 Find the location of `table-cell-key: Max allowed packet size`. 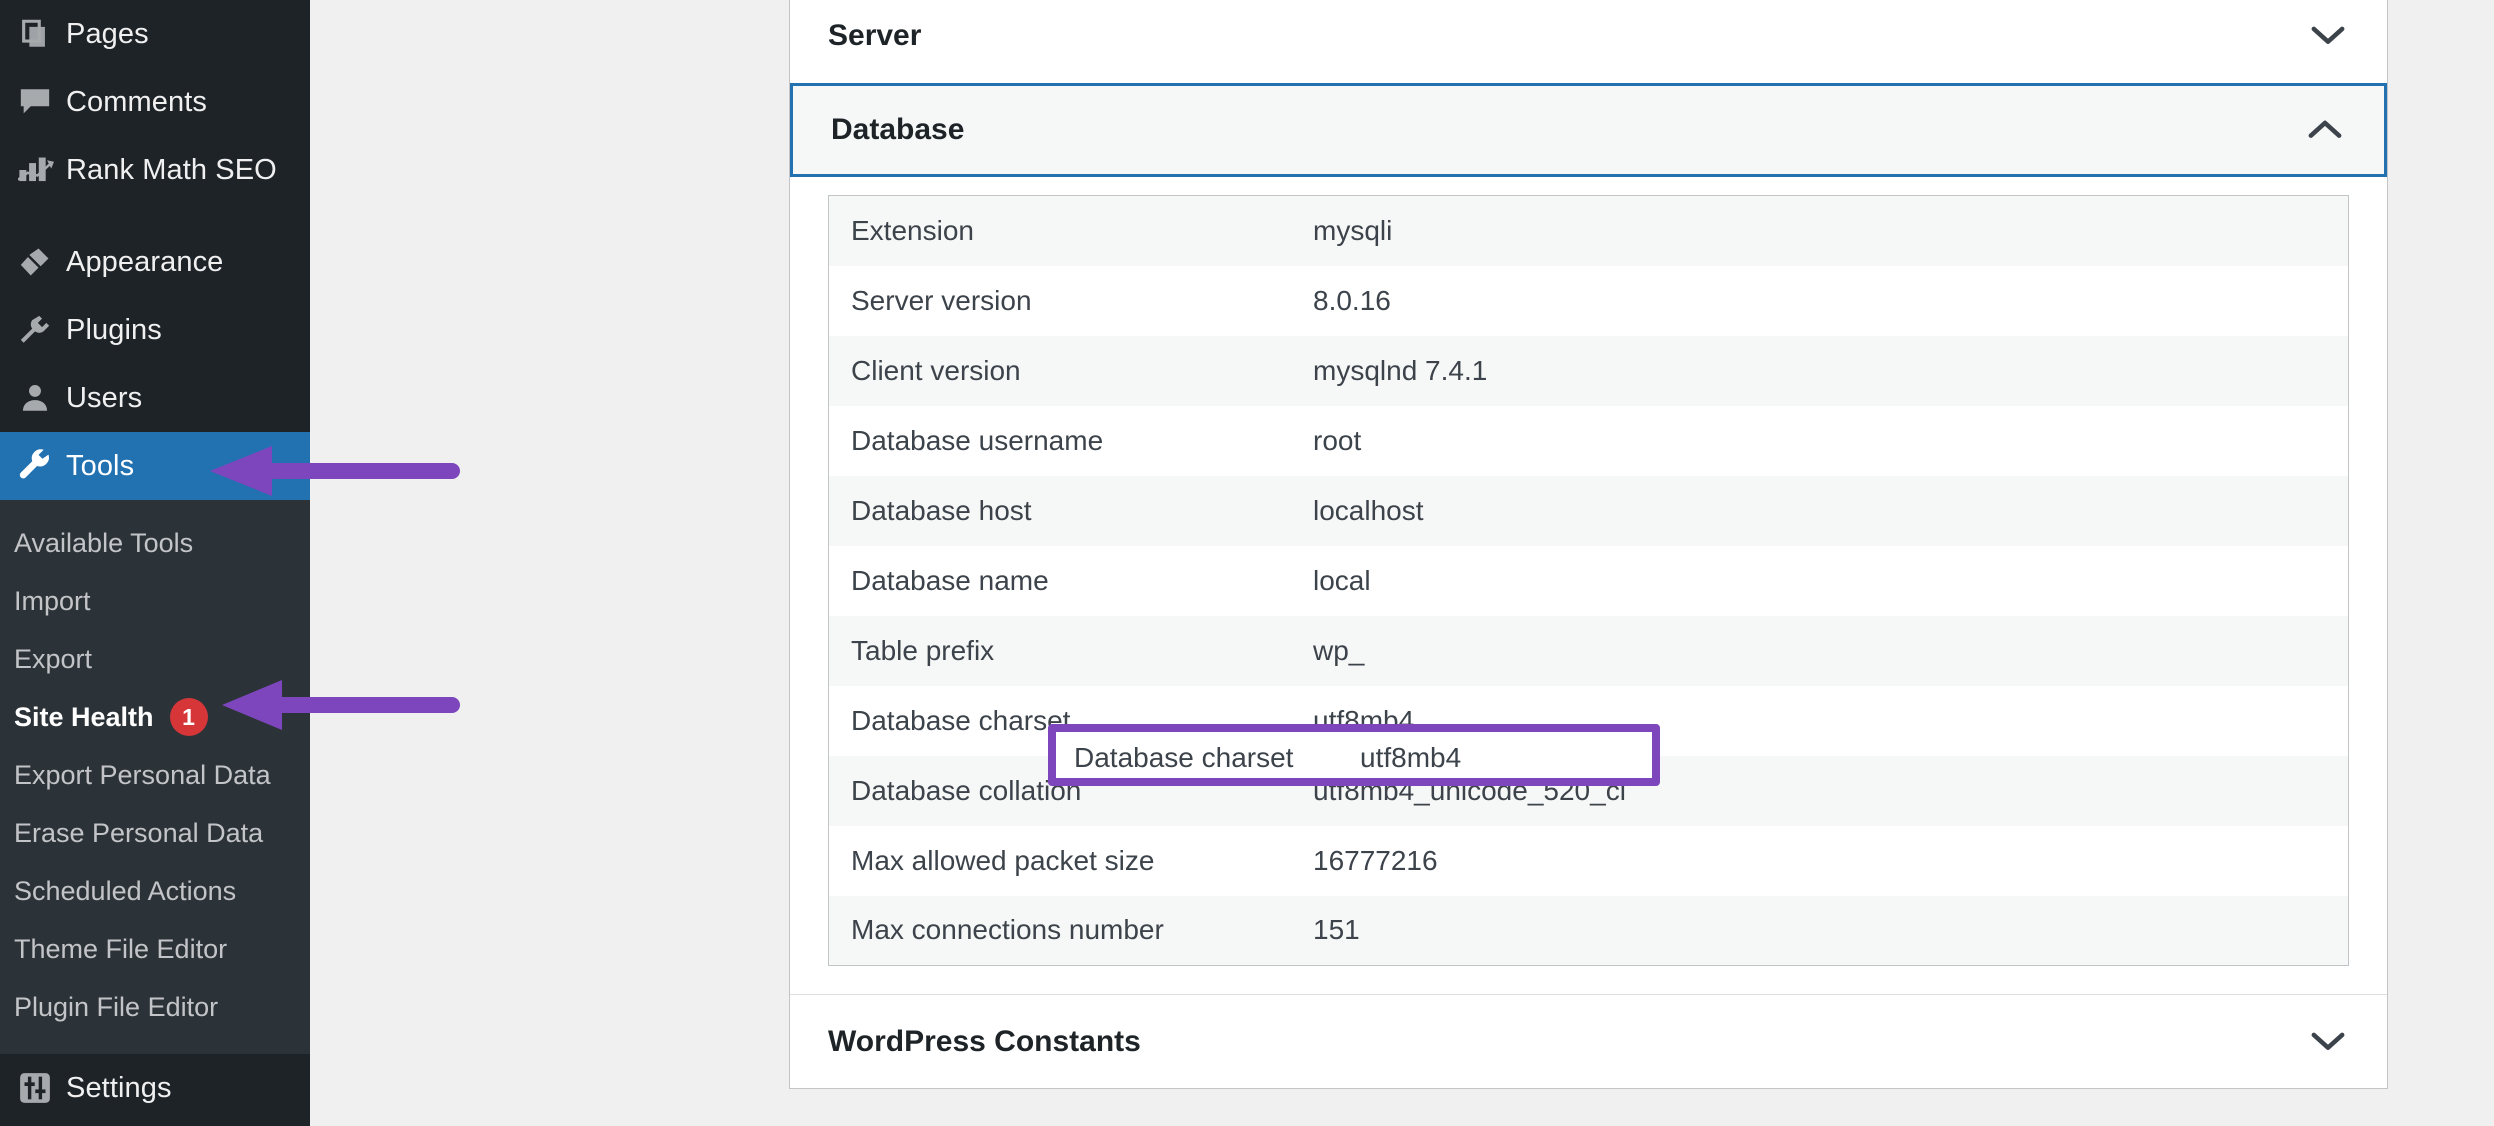

table-cell-key: Max allowed packet size is located at coordinates (1003, 860).